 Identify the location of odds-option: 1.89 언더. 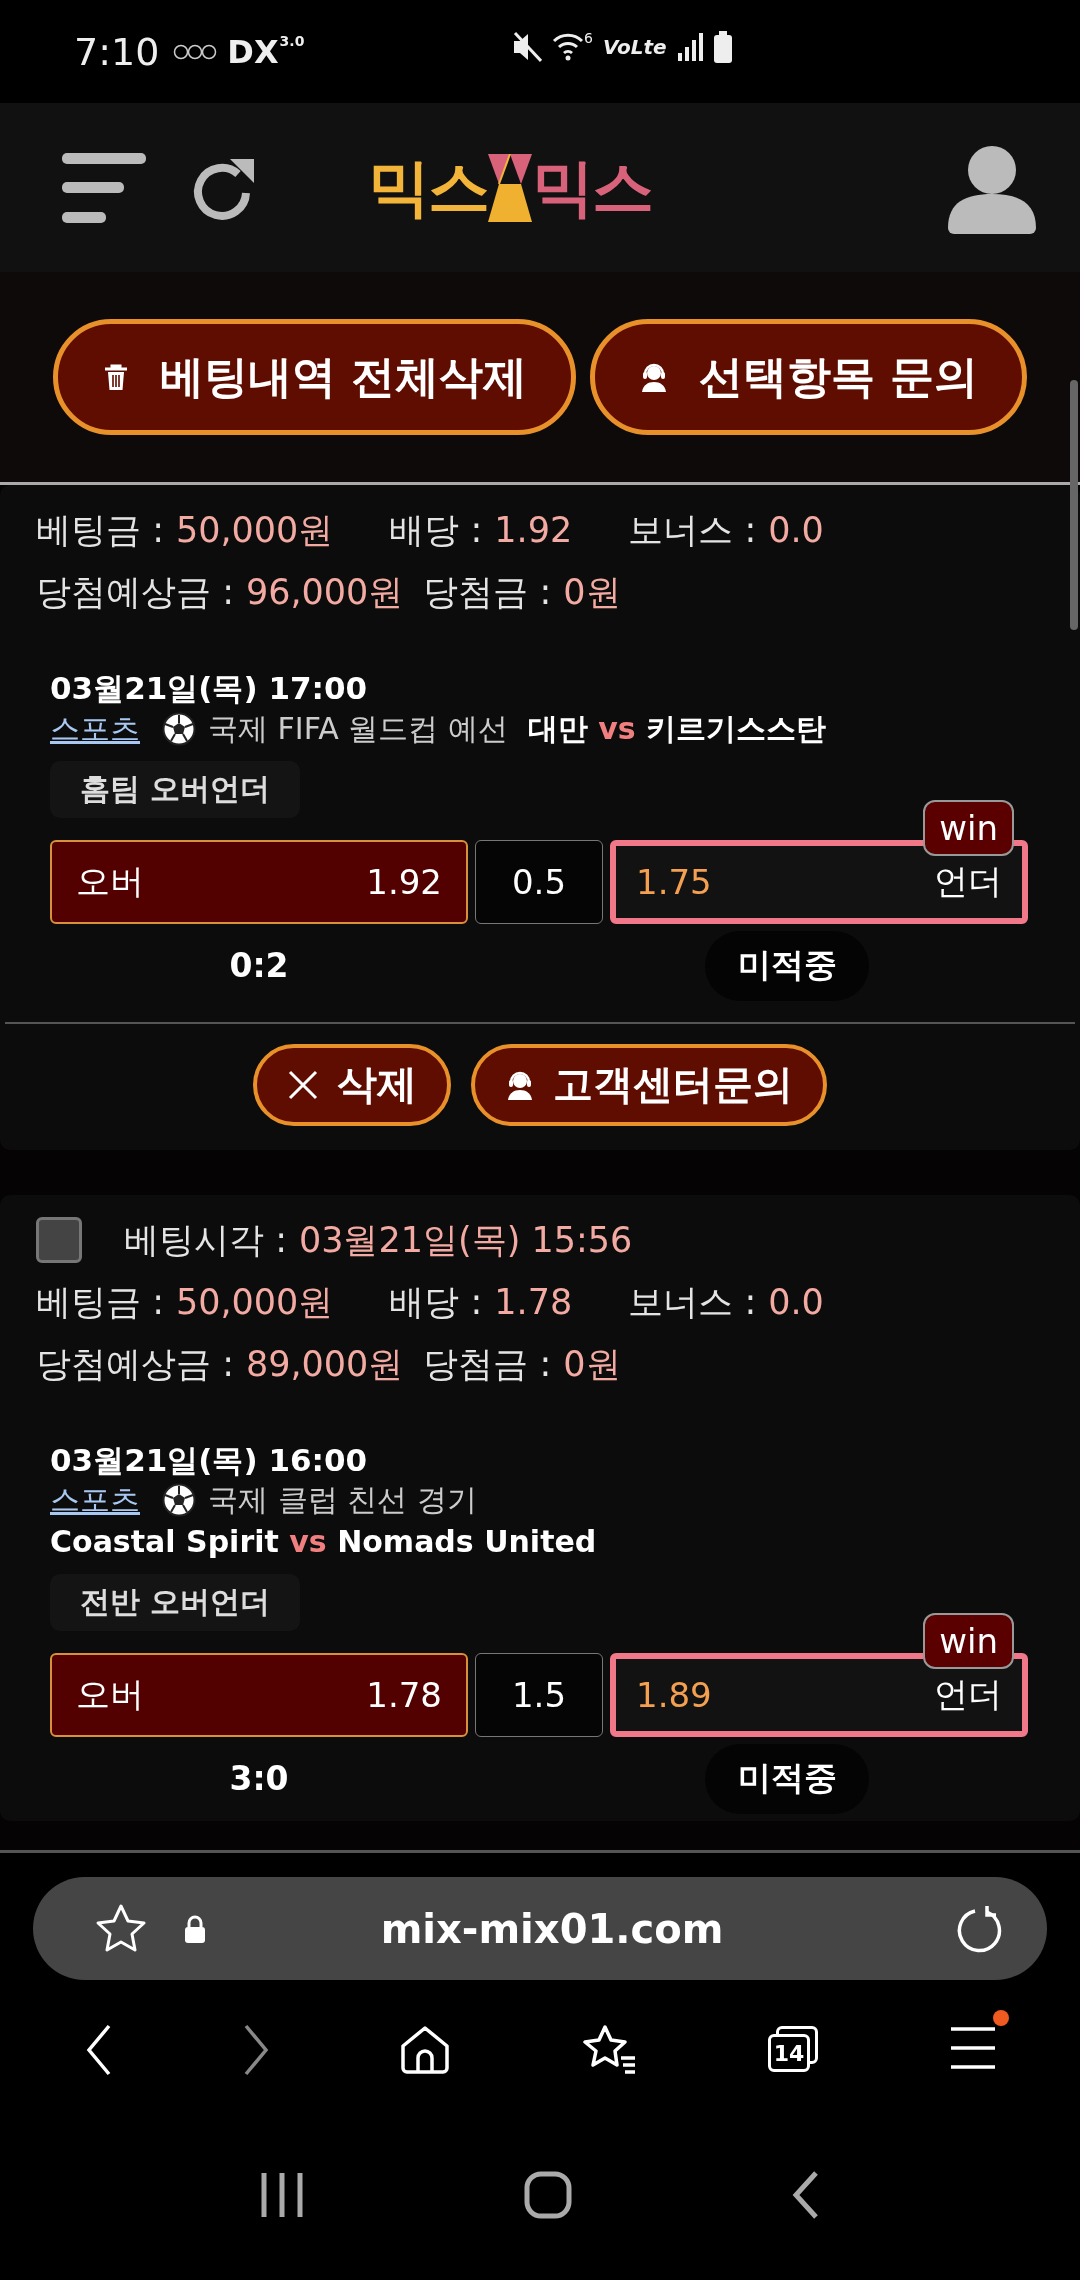
(819, 1694).